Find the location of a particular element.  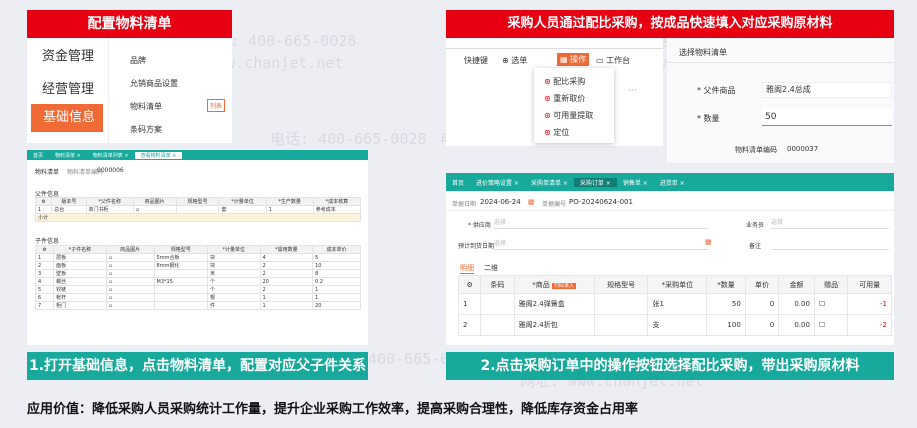

grid-icon: ▦ is located at coordinates (564, 59).